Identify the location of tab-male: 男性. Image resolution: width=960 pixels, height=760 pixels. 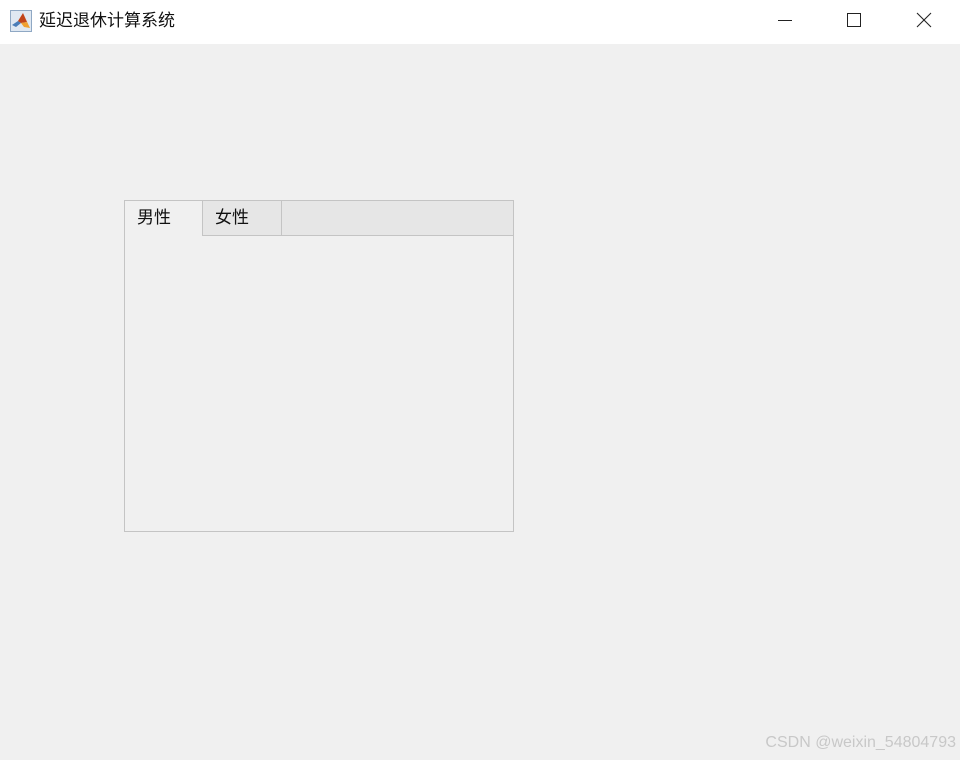
(164, 218).